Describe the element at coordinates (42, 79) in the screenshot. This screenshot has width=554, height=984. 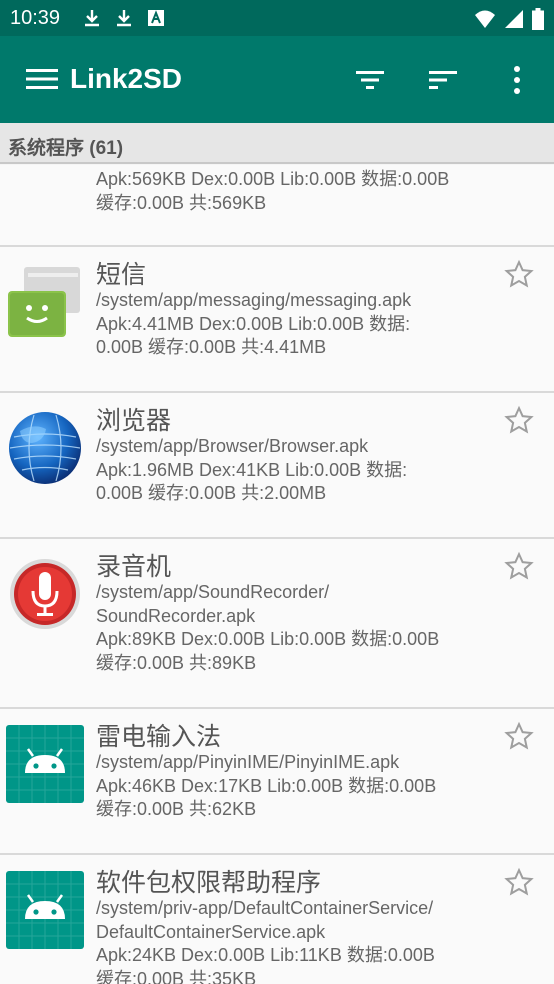
I see `hamburger-menu-icon` at that location.